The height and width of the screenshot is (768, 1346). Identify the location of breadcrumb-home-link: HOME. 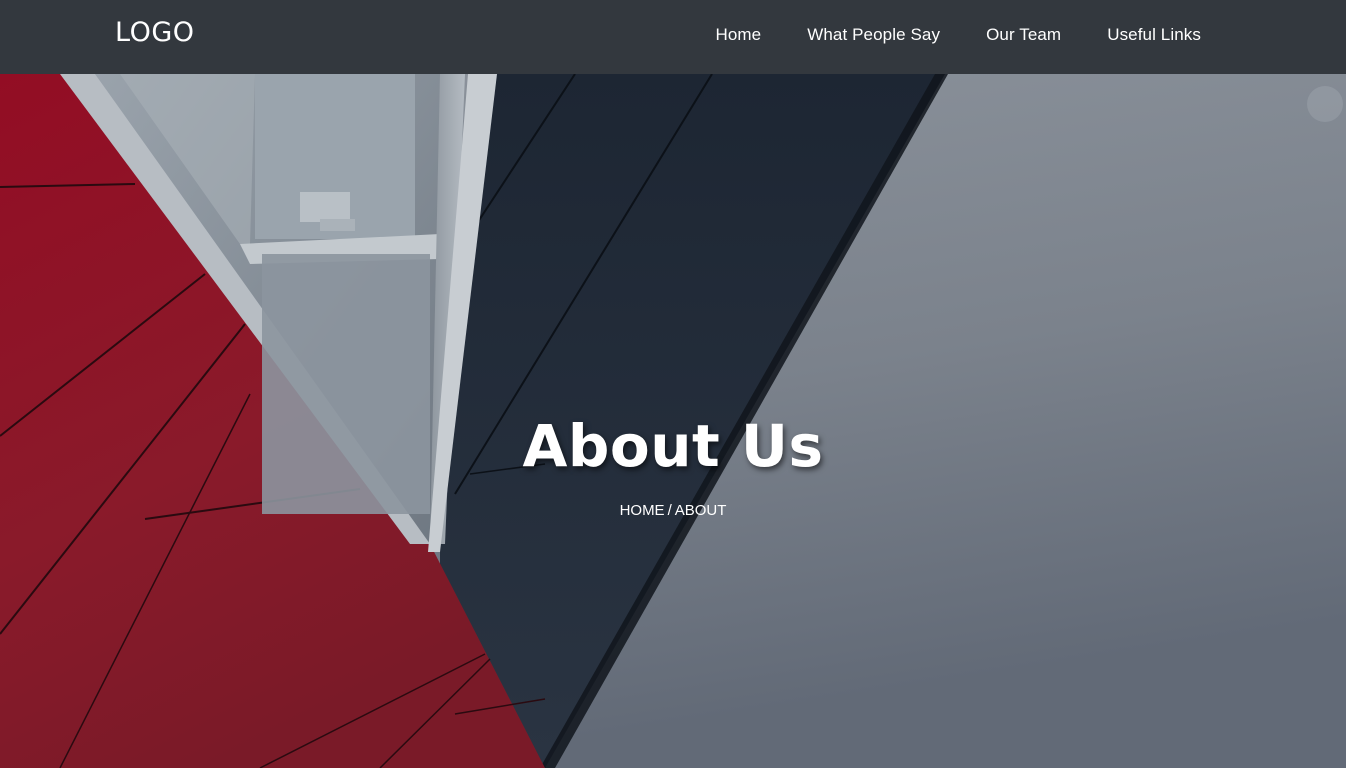
(642, 510).